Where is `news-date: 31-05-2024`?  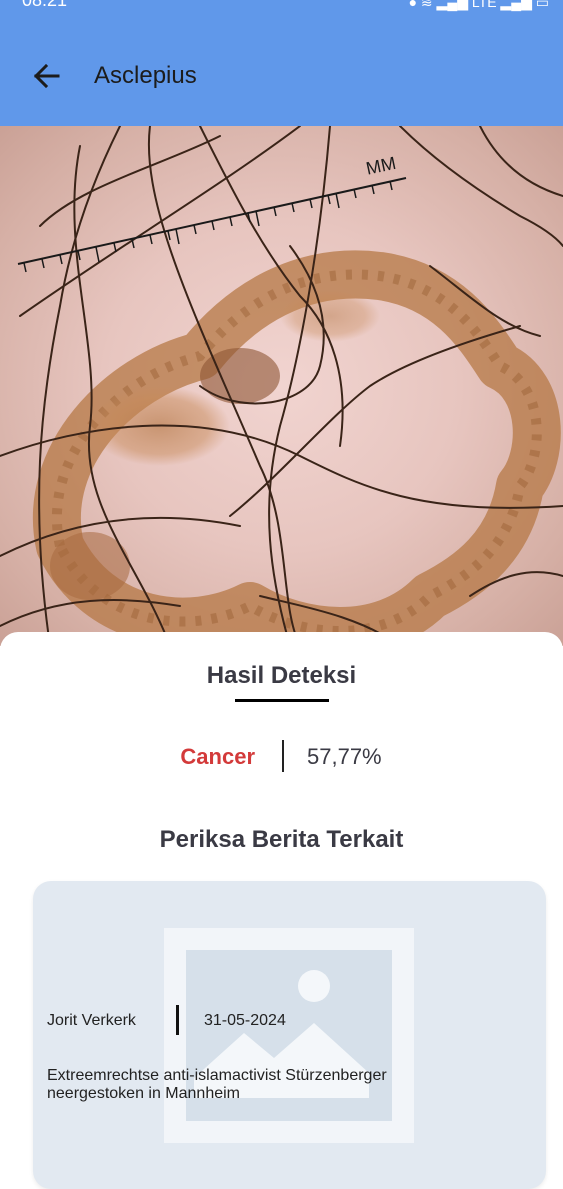
news-date: 31-05-2024 is located at coordinates (245, 1020).